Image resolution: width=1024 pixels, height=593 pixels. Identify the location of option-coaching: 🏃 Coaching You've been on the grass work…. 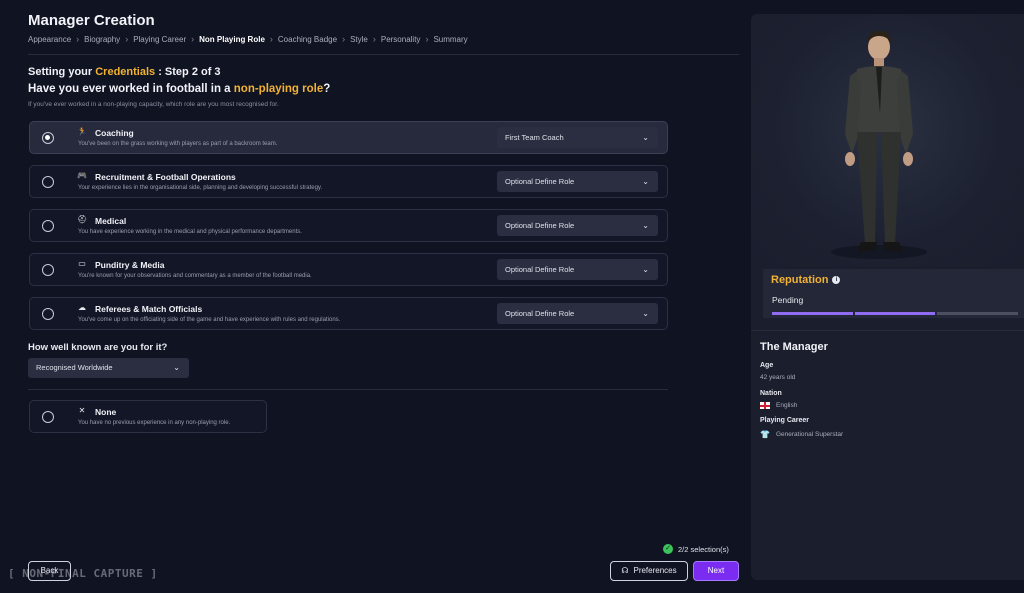
(348, 137).